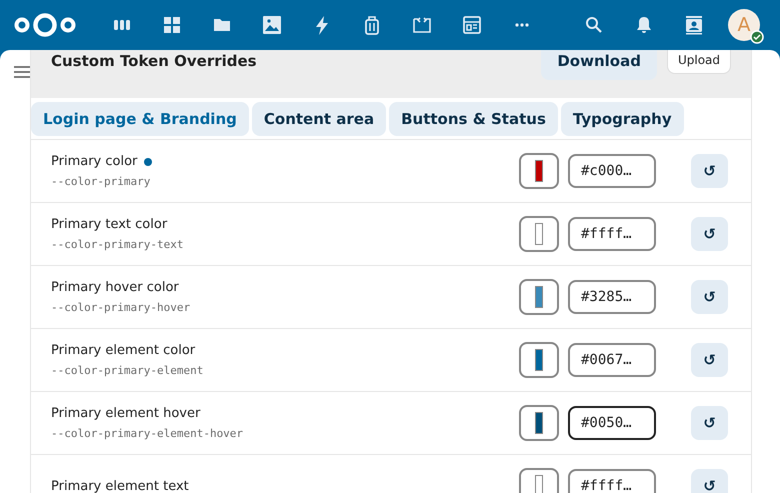 The width and height of the screenshot is (780, 493). I want to click on tab: Typography, so click(622, 119).